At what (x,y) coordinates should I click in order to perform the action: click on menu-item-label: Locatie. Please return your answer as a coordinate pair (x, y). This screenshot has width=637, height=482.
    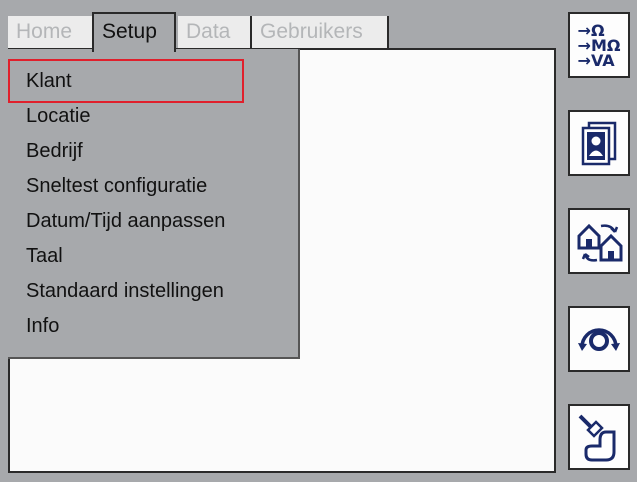
    Looking at the image, I should click on (58, 116).